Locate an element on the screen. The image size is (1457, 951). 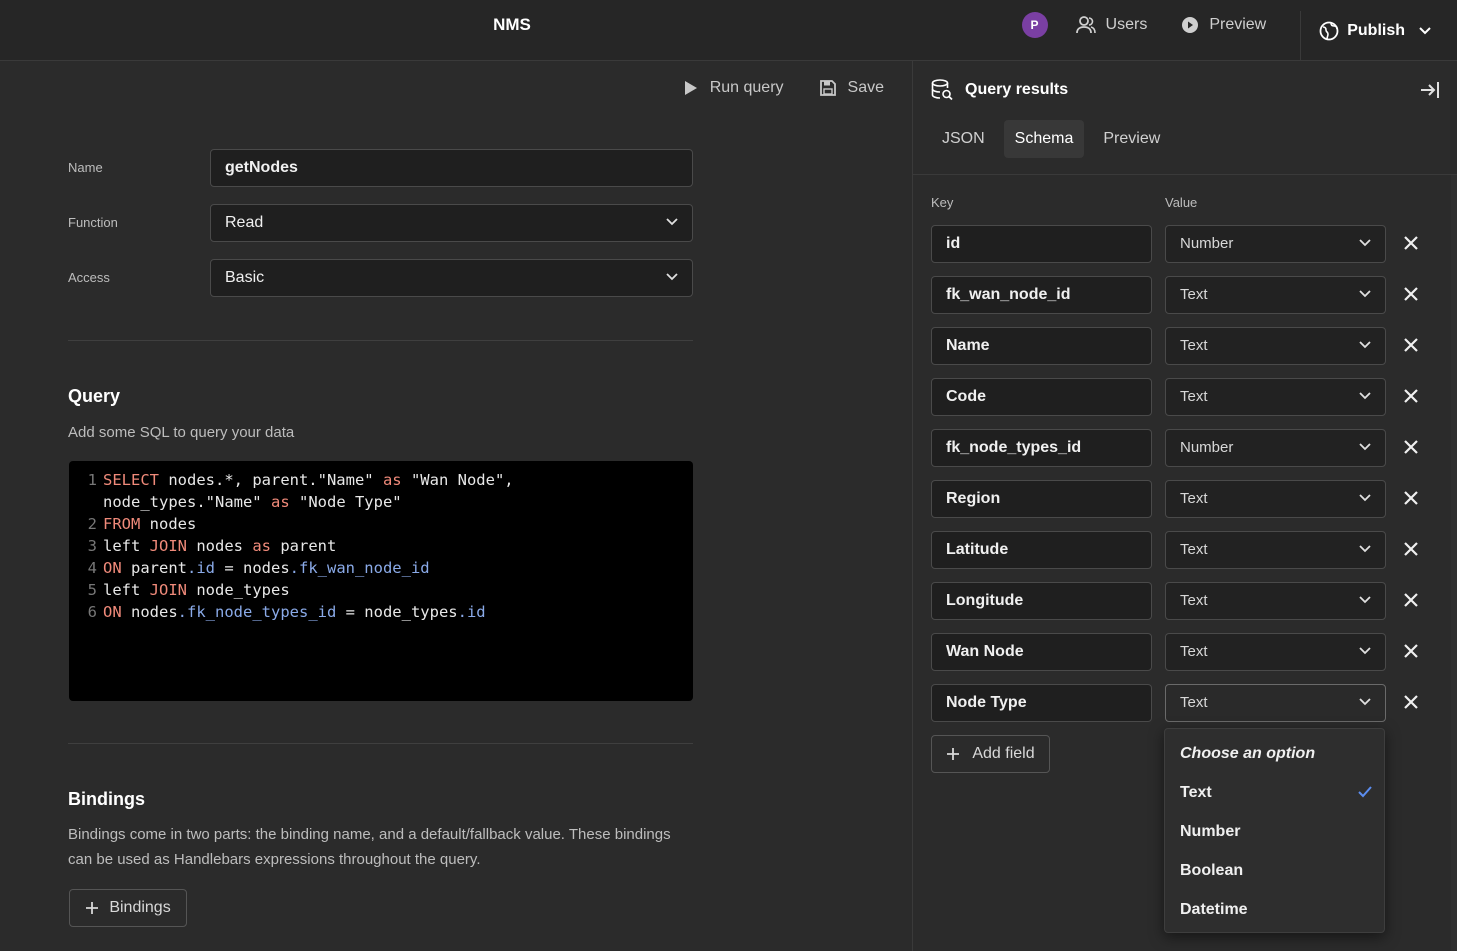
check-icon is located at coordinates (1365, 792).